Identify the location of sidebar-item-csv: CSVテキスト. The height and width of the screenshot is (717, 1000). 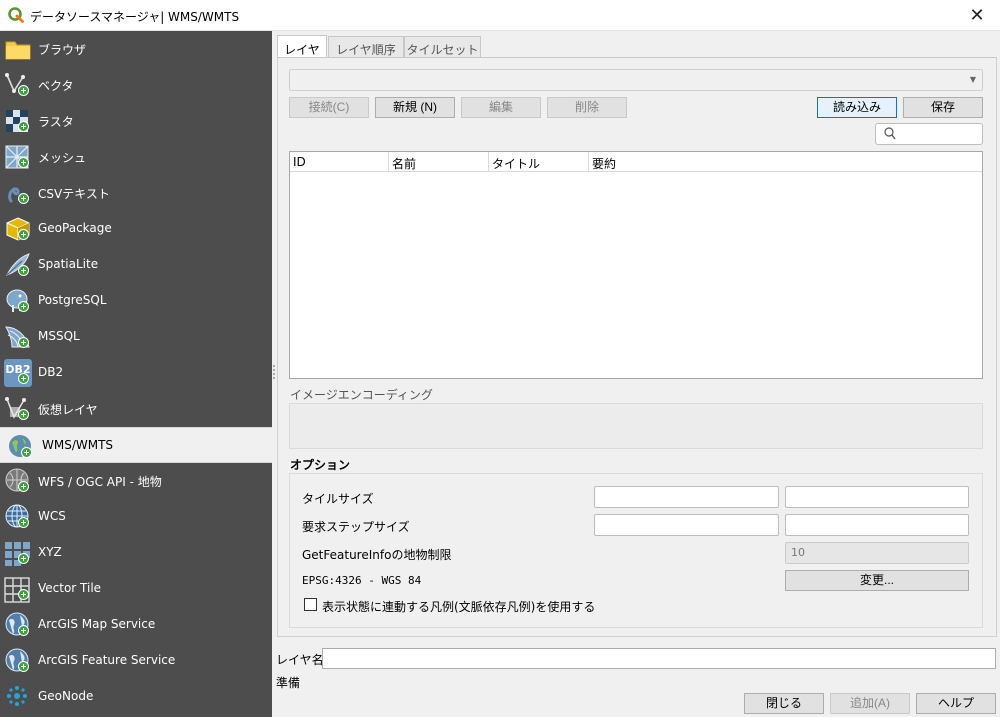
(136, 193).